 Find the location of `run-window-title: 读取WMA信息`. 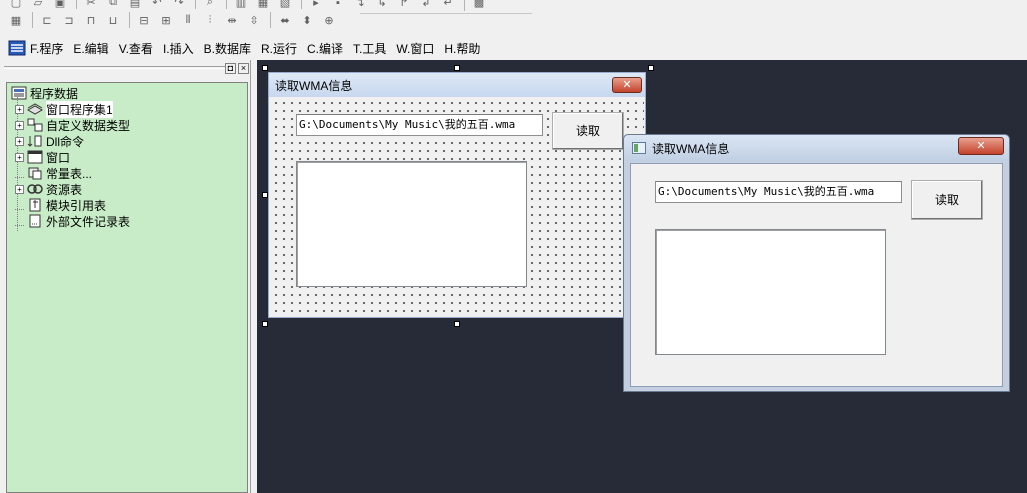

run-window-title: 读取WMA信息 is located at coordinates (691, 148).